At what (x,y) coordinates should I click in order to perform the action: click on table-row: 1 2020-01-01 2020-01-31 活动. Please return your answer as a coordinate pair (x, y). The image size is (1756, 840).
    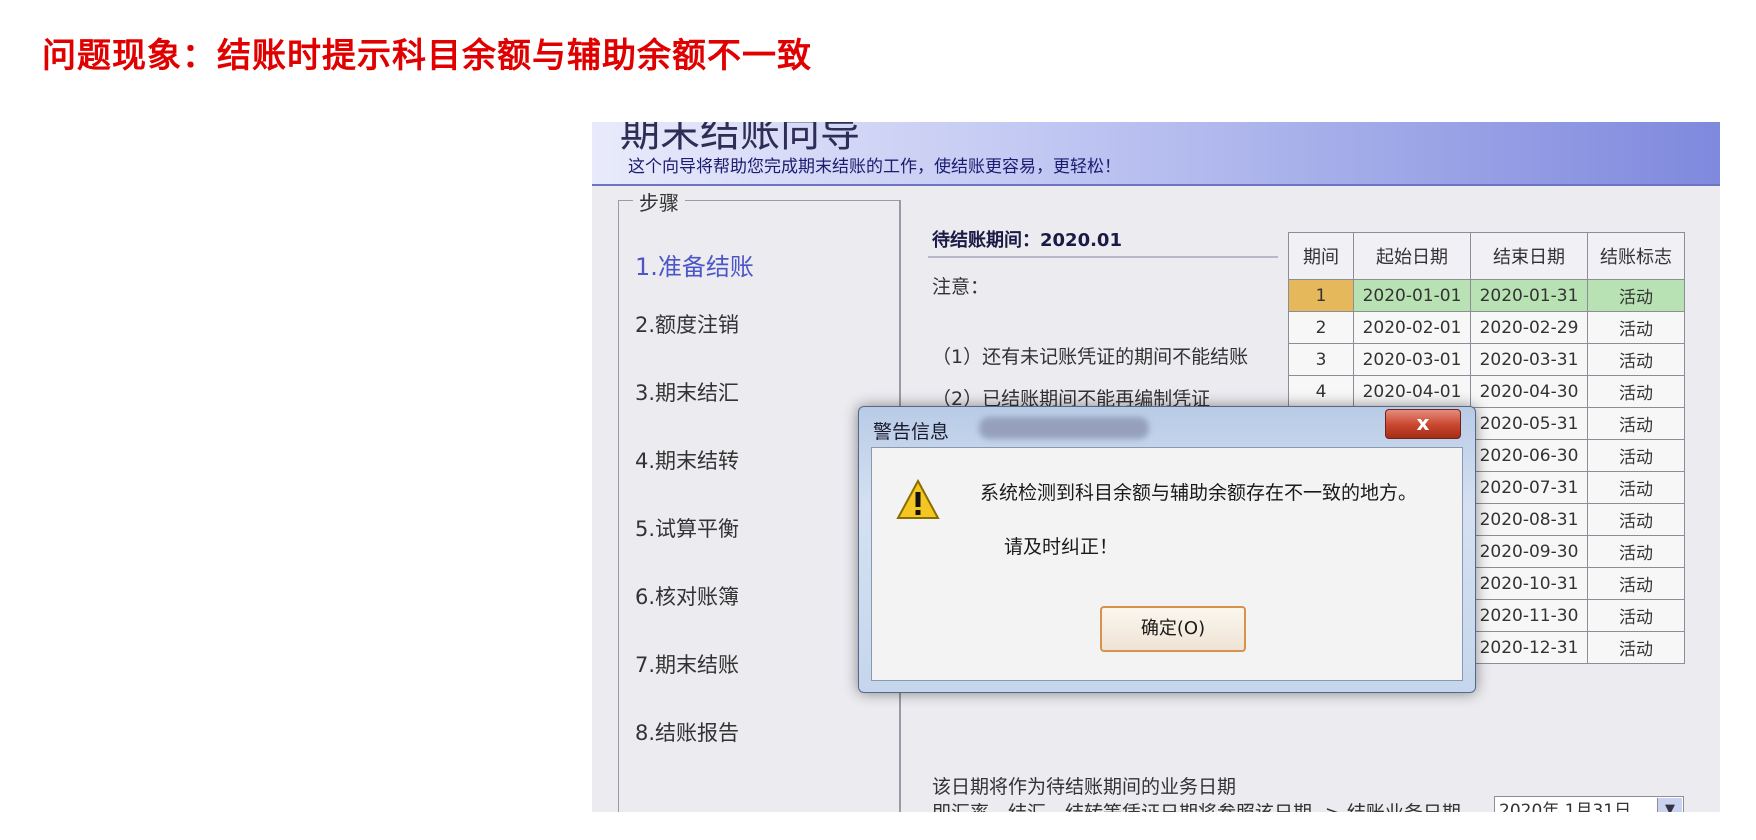
    Looking at the image, I should click on (1486, 295).